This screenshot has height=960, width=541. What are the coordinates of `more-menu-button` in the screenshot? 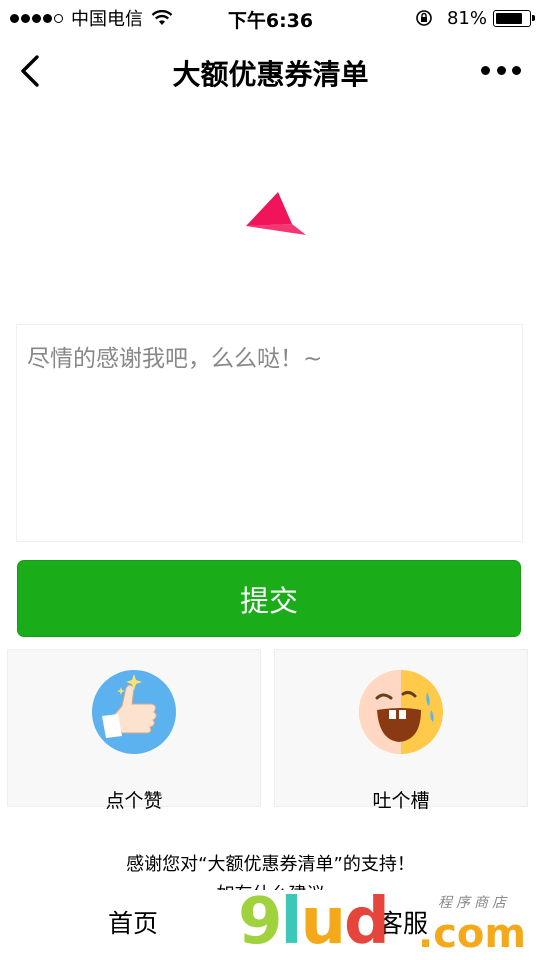 It's located at (501, 70).